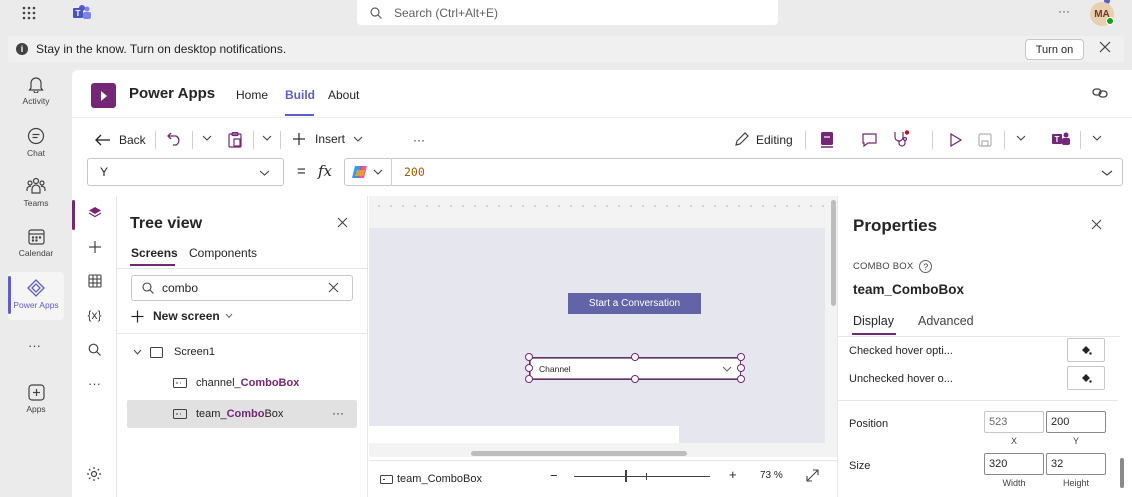 This screenshot has height=497, width=1132. Describe the element at coordinates (180, 288) in the screenshot. I see `tree-search-value: combo` at that location.